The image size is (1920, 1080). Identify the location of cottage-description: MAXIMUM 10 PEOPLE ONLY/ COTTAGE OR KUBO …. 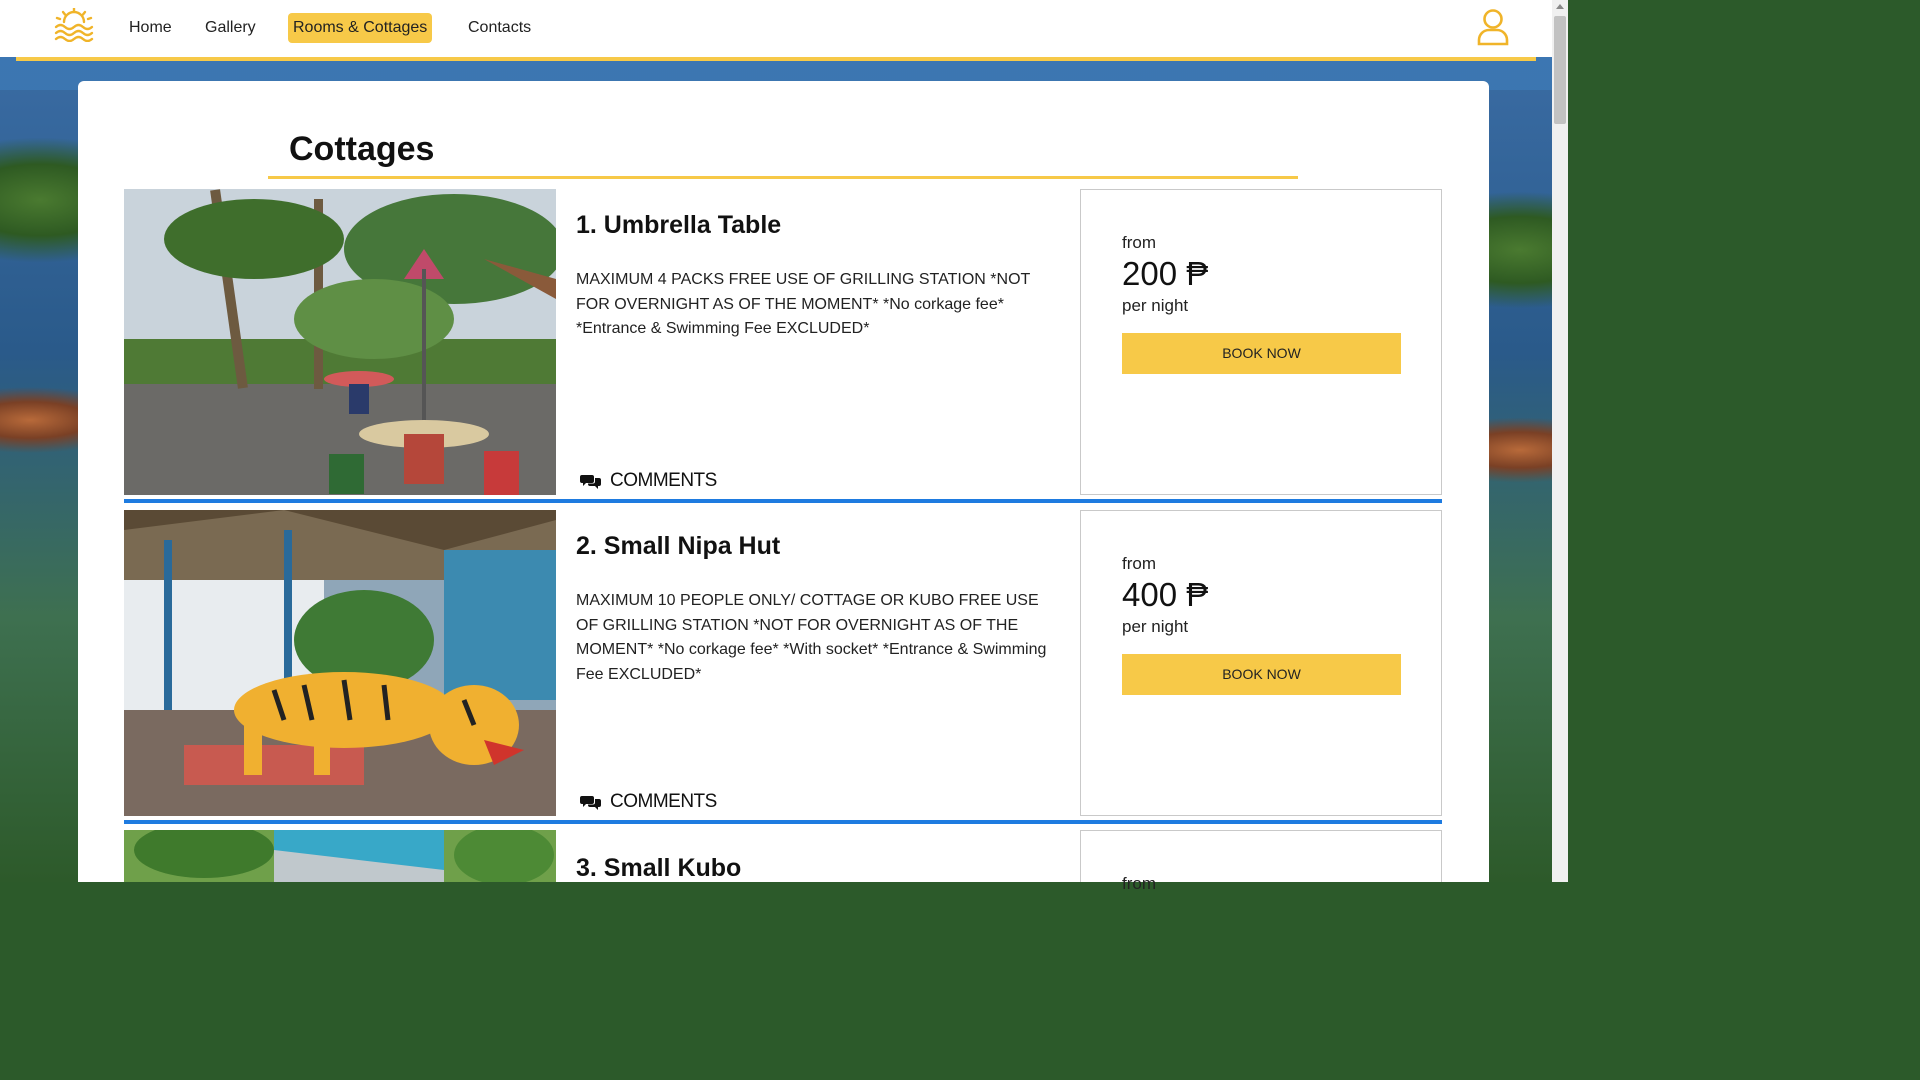
(811, 637).